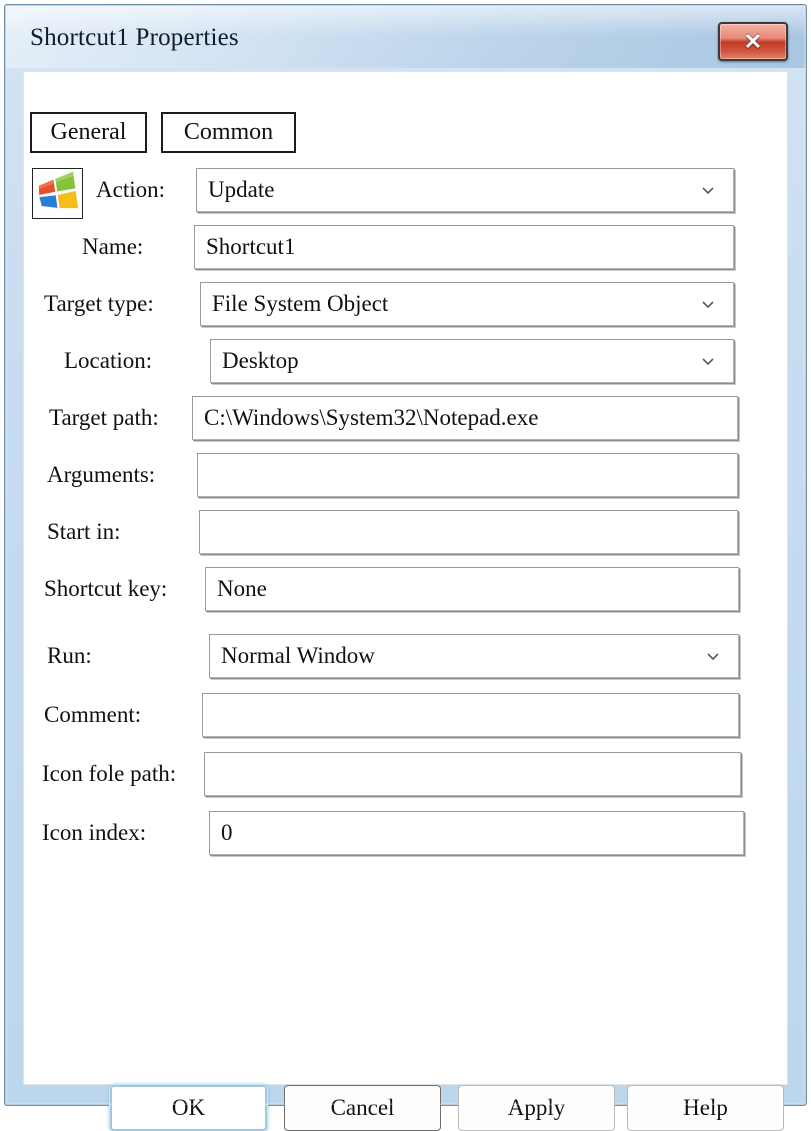 The height and width of the screenshot is (1131, 811). I want to click on run-combobox: Normal Window, so click(474, 656).